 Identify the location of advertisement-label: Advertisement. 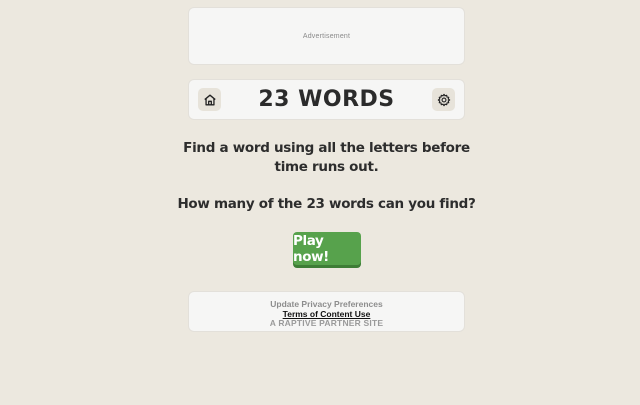
(326, 36).